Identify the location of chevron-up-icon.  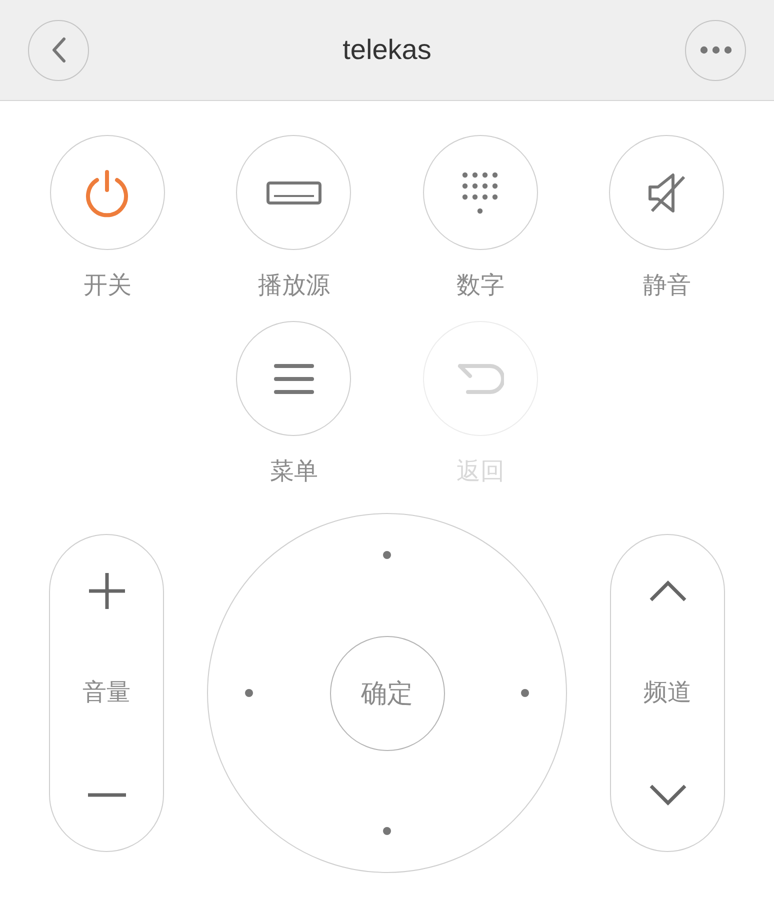
(667, 591).